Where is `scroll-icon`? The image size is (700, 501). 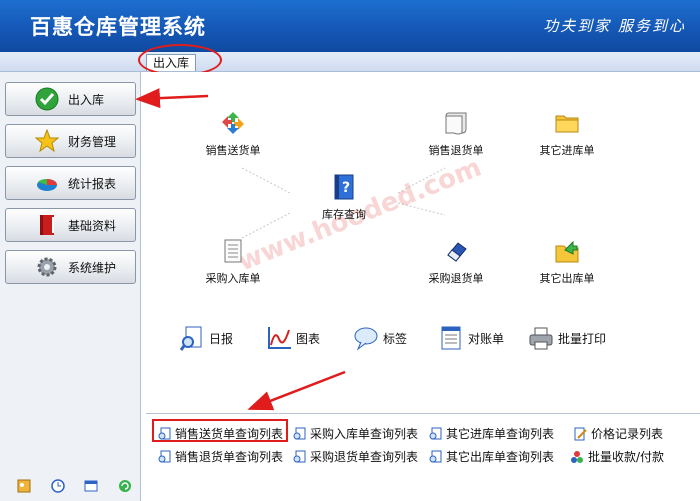 scroll-icon is located at coordinates (456, 123).